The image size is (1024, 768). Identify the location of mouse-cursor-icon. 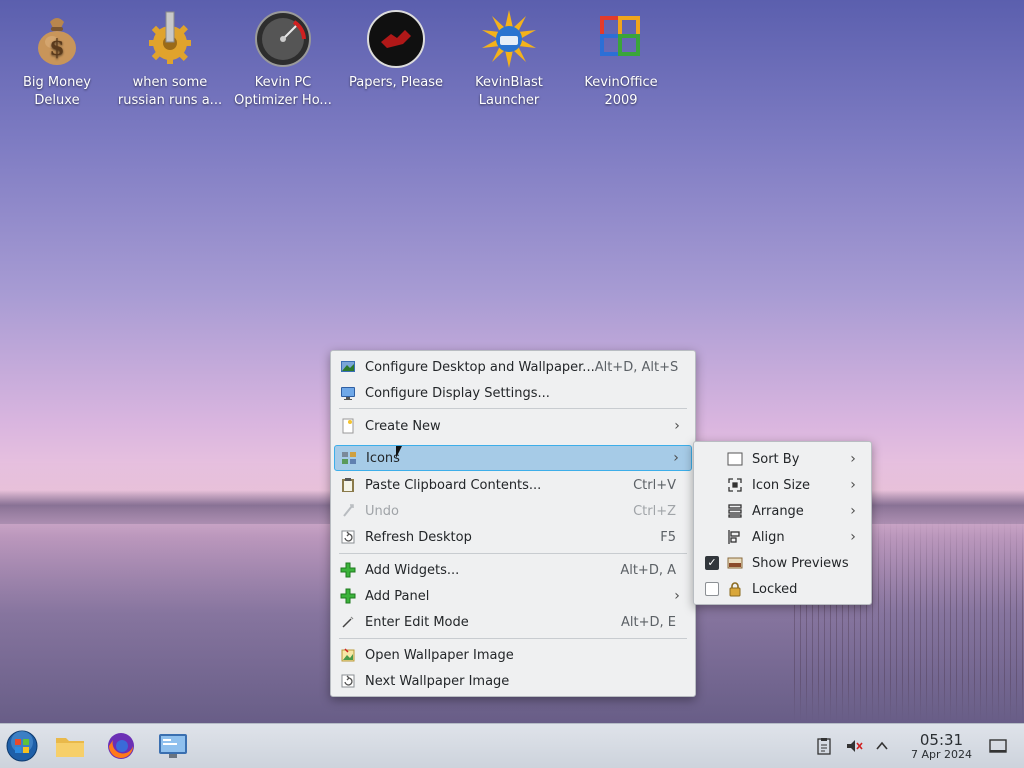
(399, 452).